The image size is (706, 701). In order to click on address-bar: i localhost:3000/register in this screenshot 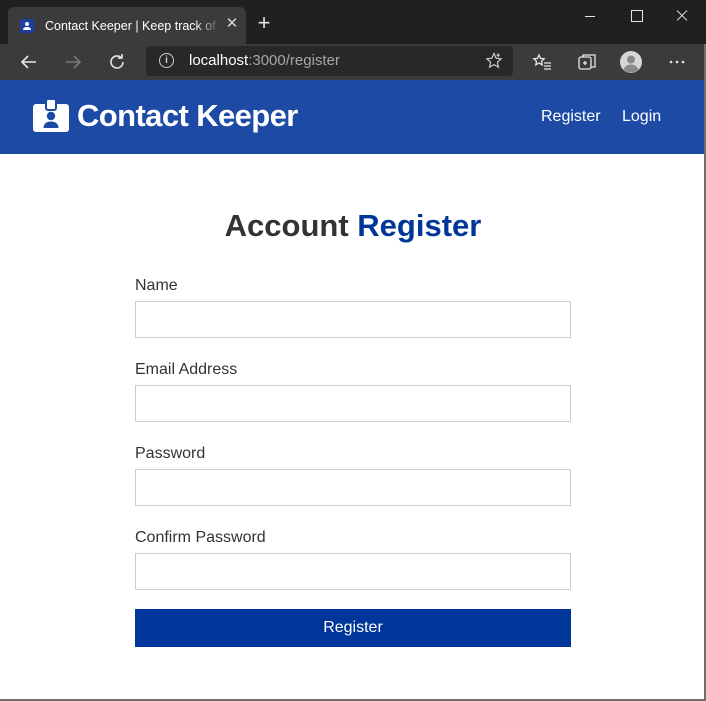, I will do `click(329, 61)`.